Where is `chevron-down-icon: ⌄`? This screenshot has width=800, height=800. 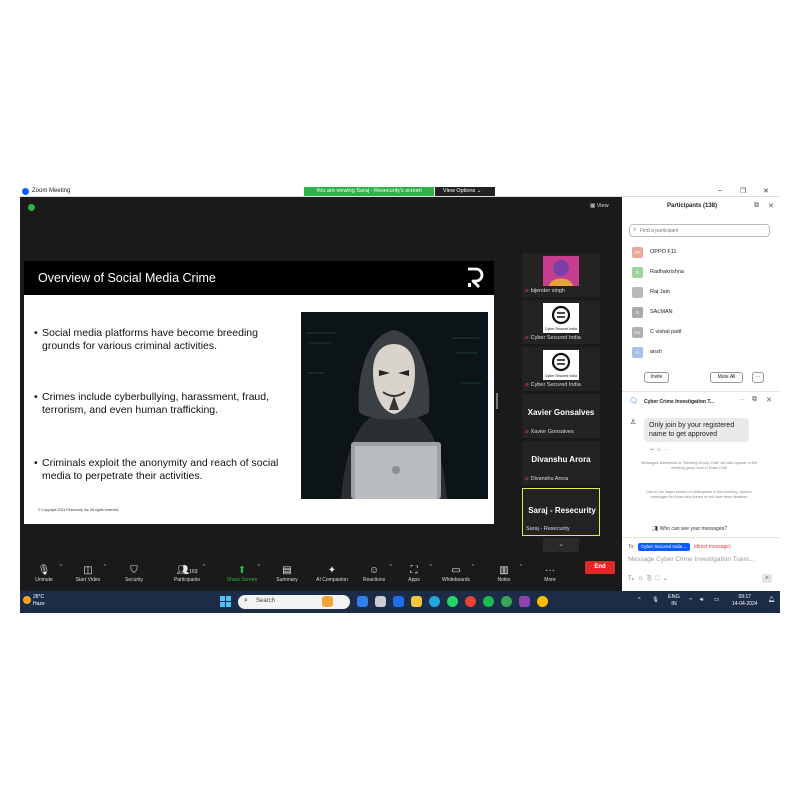
chevron-down-icon: ⌄ is located at coordinates (665, 579).